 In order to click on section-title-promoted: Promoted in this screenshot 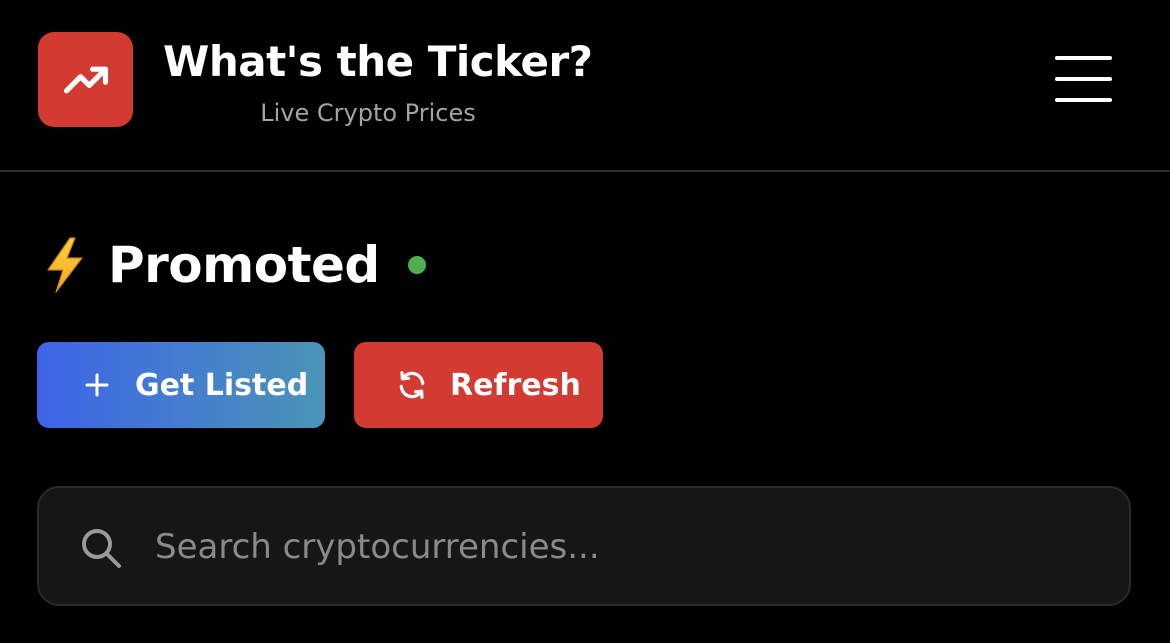, I will do `click(244, 265)`.